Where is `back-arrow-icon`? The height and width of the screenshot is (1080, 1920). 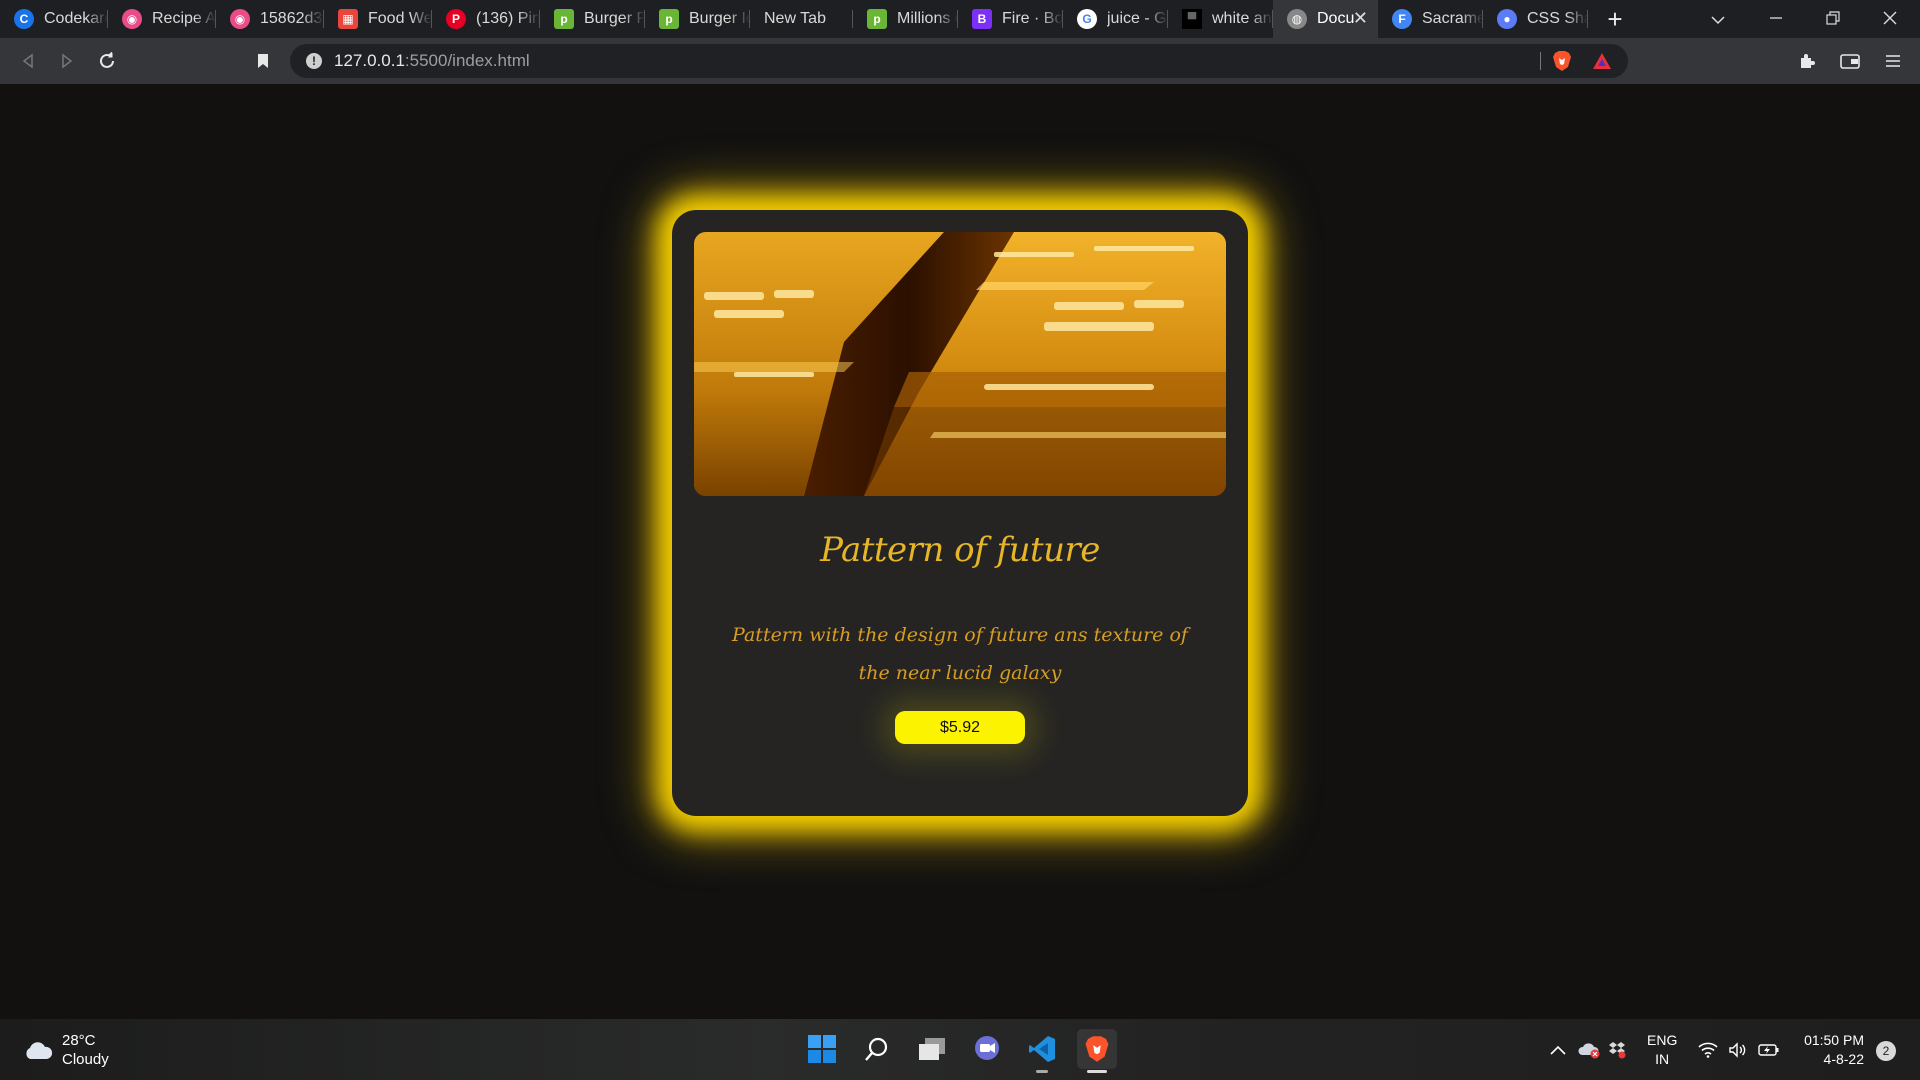
back-arrow-icon is located at coordinates (27, 61).